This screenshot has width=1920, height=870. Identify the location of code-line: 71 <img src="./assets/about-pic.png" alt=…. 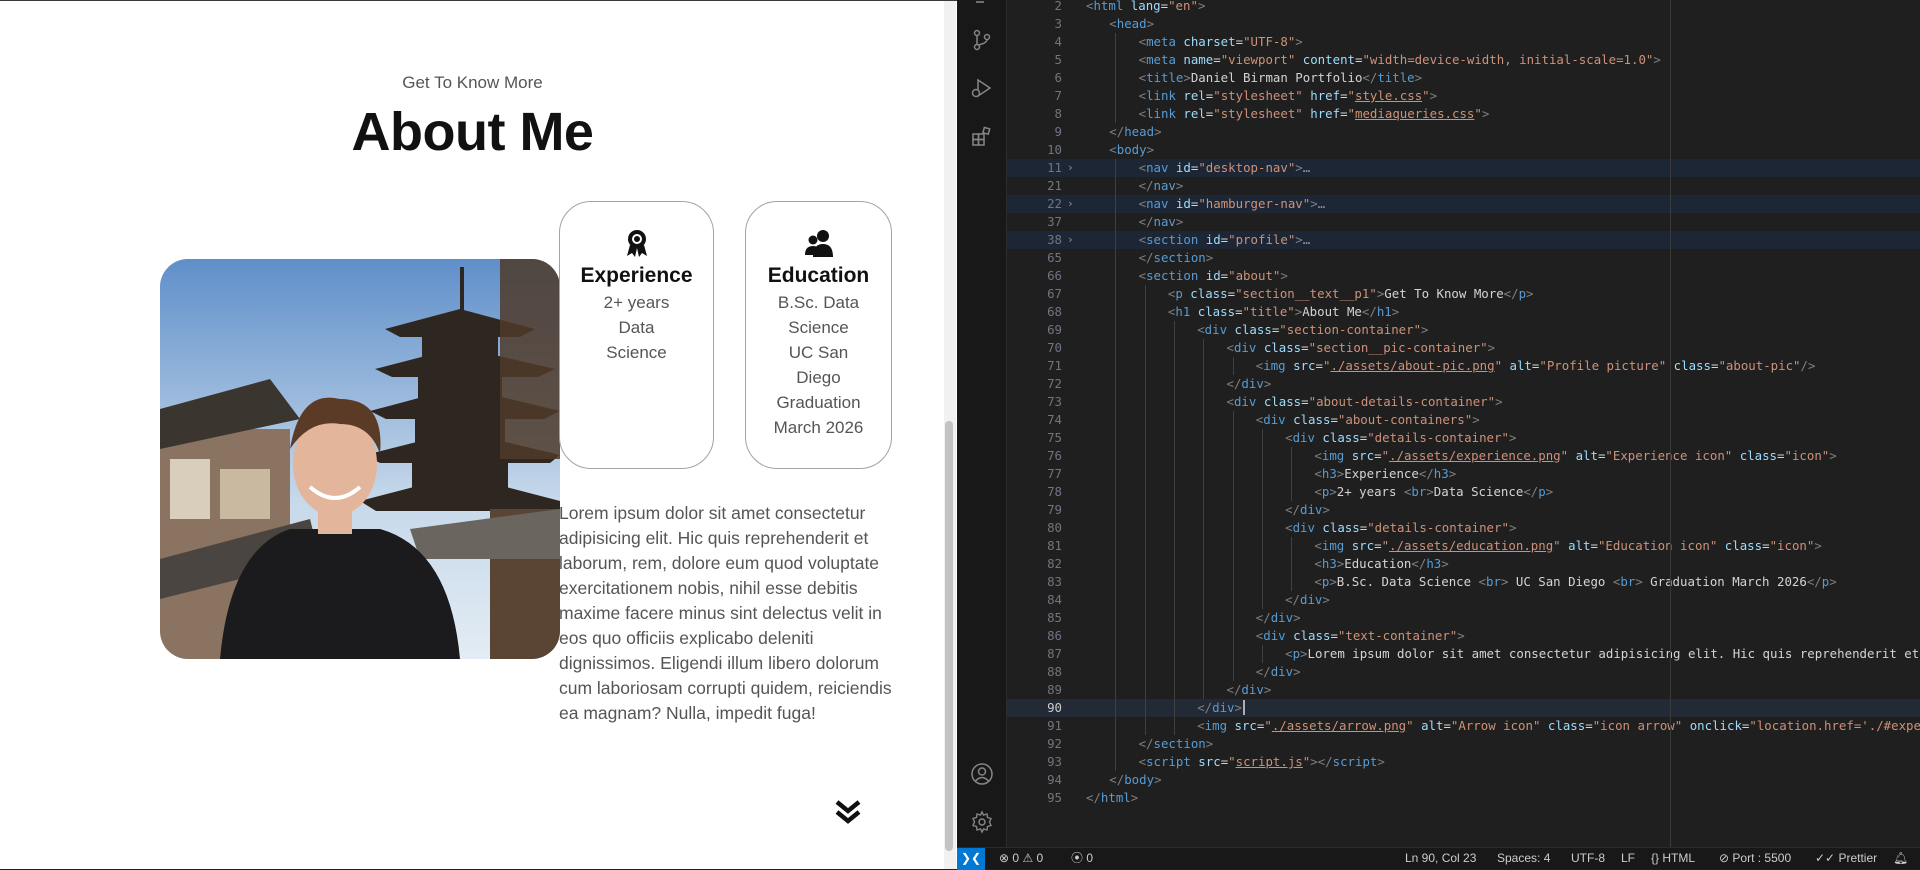
(1463, 366).